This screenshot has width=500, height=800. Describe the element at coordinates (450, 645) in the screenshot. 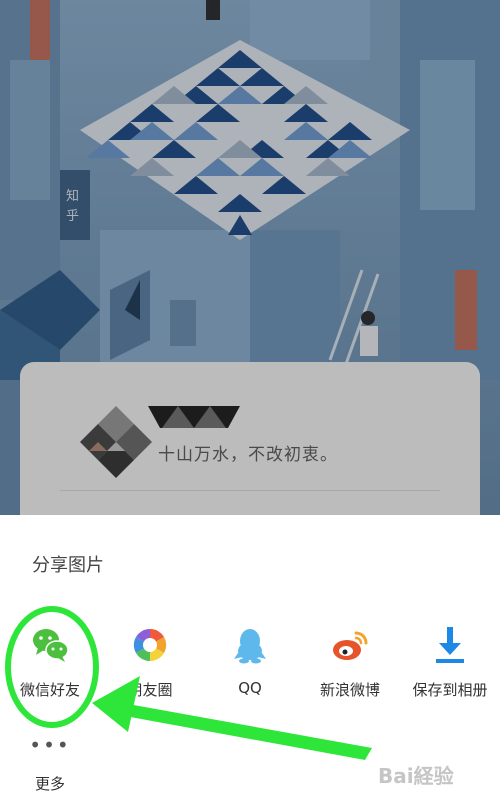

I see `download-icon` at that location.